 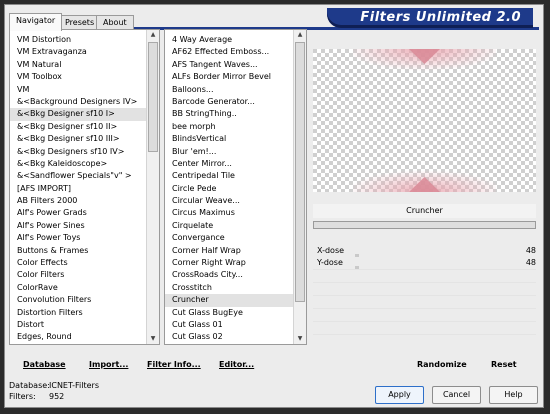 What do you see at coordinates (78, 313) in the screenshot?
I see `category-list-item: Distortion Filters` at bounding box center [78, 313].